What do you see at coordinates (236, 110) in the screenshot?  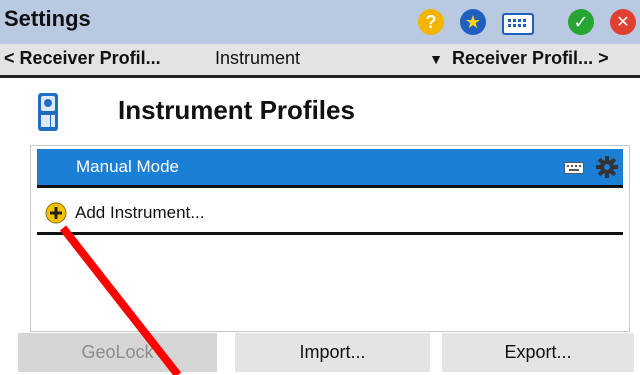 I see `page-title: Instrument Profiles` at bounding box center [236, 110].